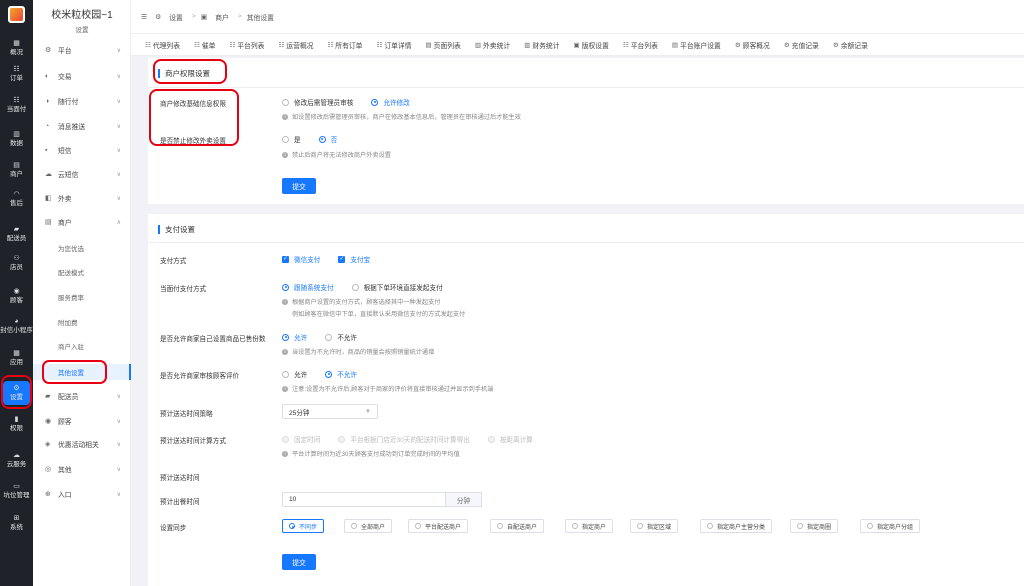  What do you see at coordinates (16, 199) in the screenshot?
I see `rail-item: ◠ 售后` at bounding box center [16, 199].